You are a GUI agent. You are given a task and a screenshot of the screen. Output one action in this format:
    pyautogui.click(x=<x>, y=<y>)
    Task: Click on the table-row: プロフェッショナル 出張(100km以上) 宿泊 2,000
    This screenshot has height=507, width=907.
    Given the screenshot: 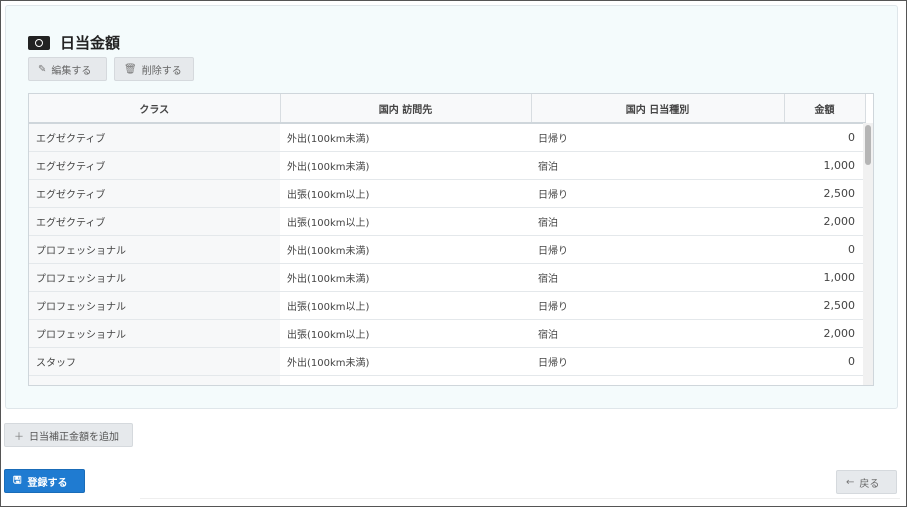 What is the action you would take?
    pyautogui.click(x=447, y=333)
    